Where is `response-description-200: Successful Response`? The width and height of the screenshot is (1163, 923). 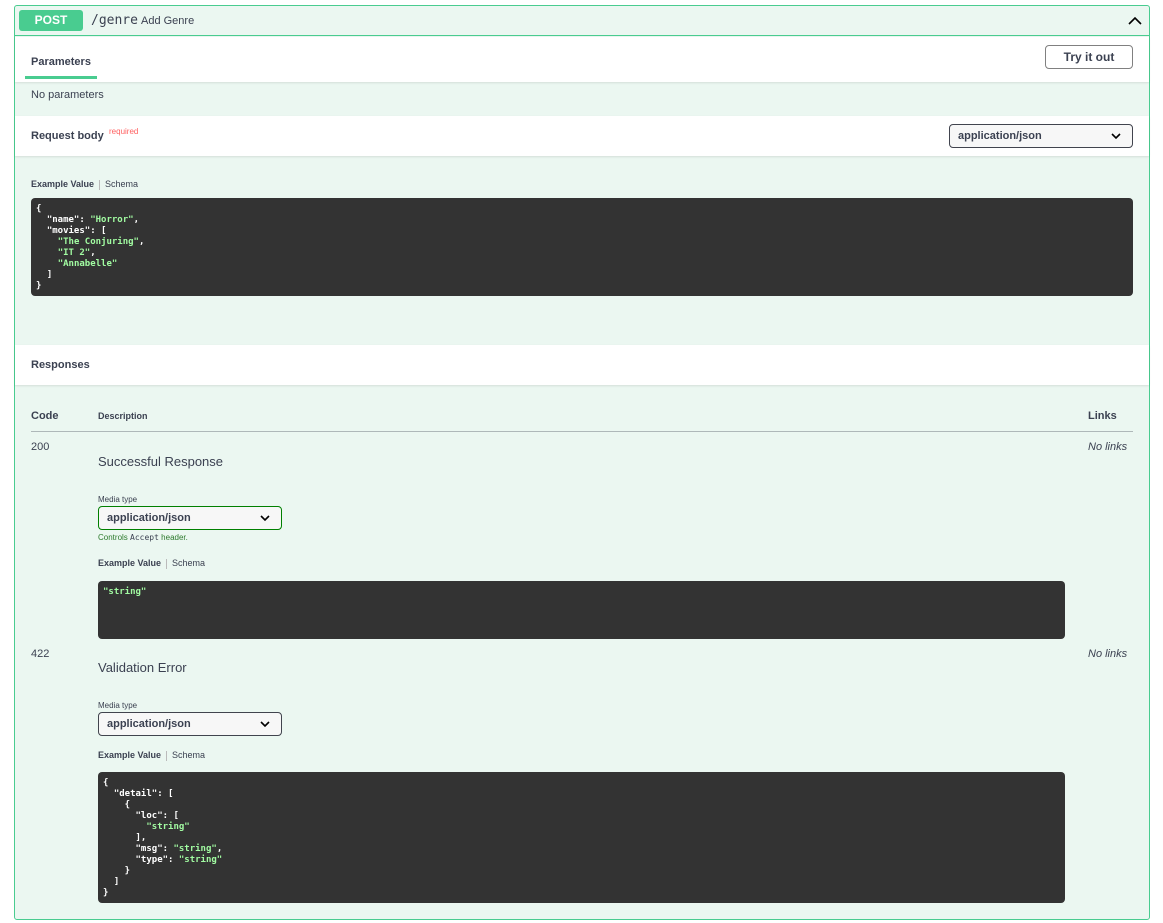
response-description-200: Successful Response is located at coordinates (161, 461).